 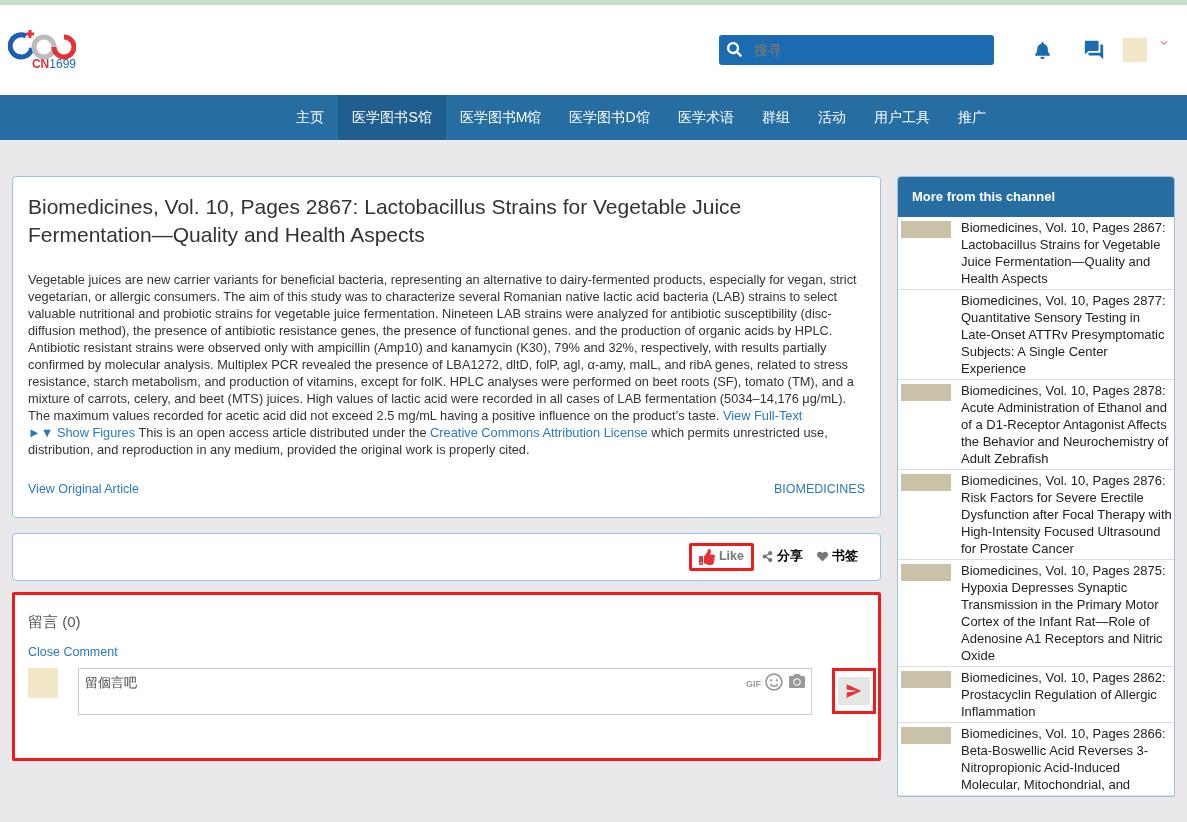 What do you see at coordinates (774, 682) in the screenshot?
I see `emoji-icon` at bounding box center [774, 682].